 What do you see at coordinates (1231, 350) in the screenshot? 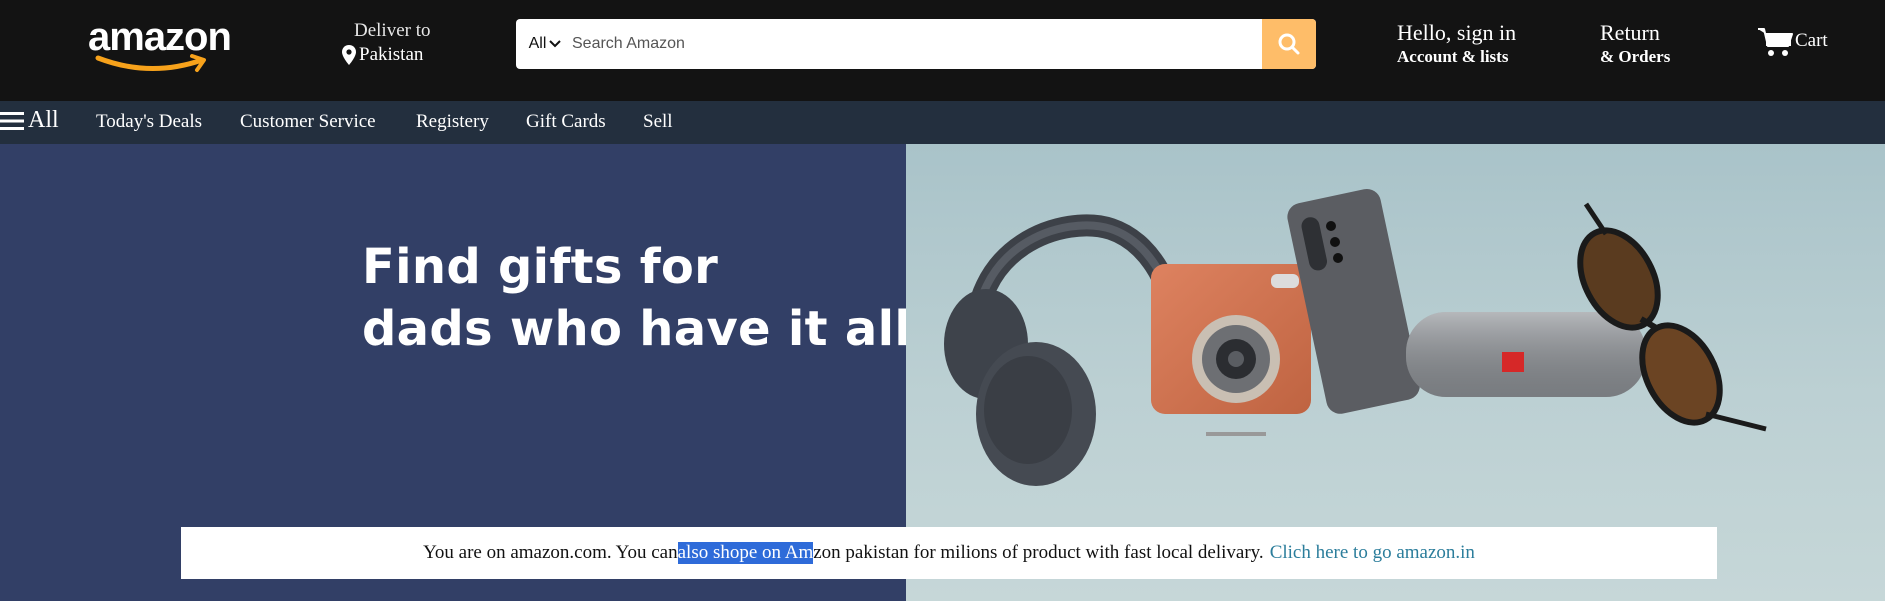
I see `instant-camera-icon` at bounding box center [1231, 350].